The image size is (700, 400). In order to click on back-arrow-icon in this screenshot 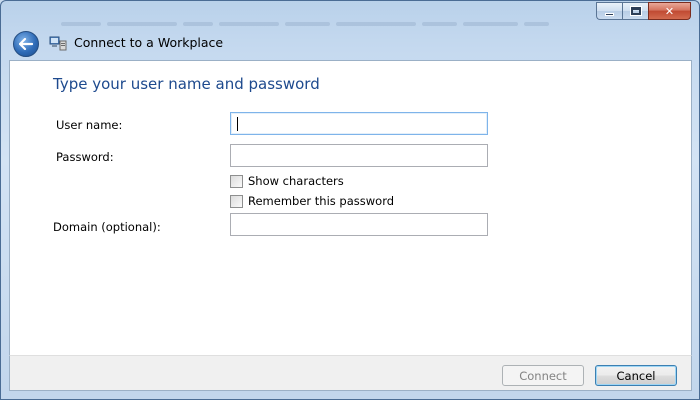, I will do `click(26, 44)`.